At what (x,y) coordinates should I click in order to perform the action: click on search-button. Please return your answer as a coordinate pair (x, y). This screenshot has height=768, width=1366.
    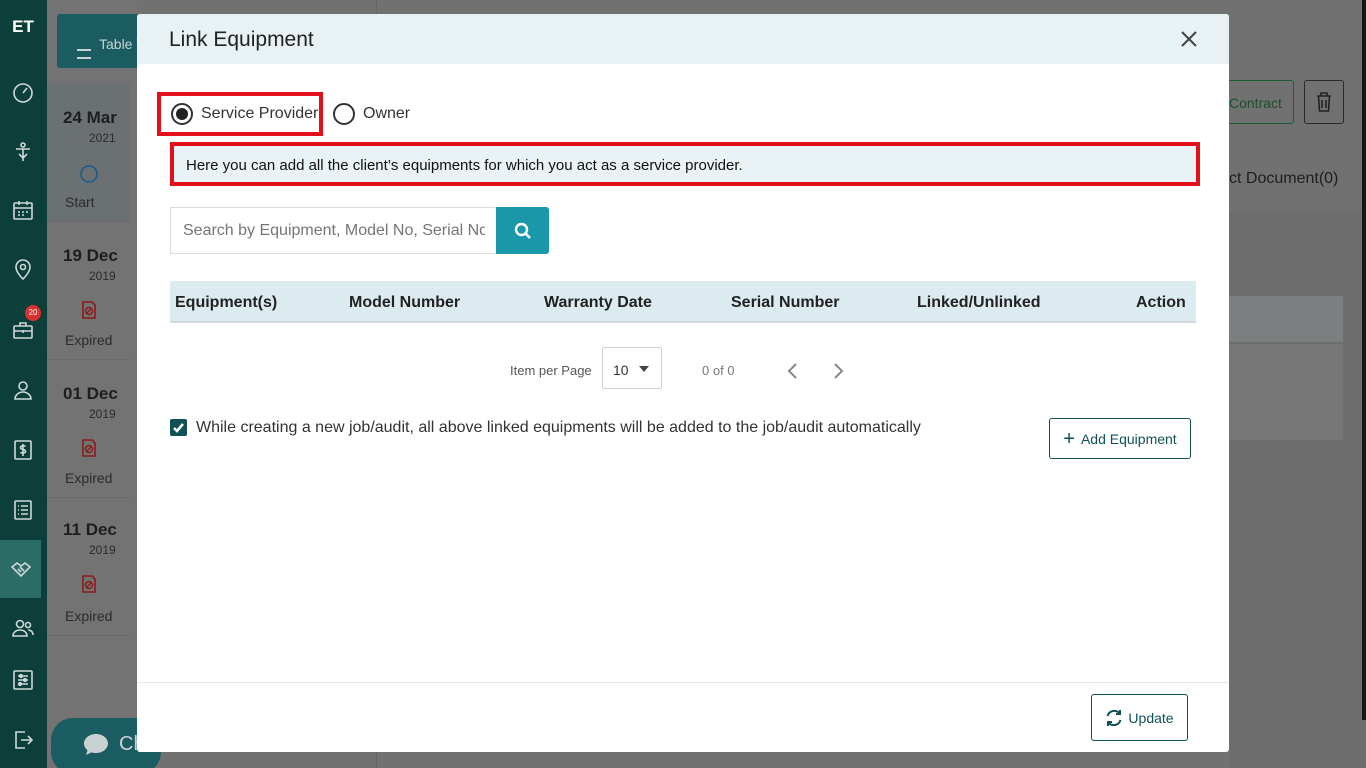
    Looking at the image, I should click on (522, 230).